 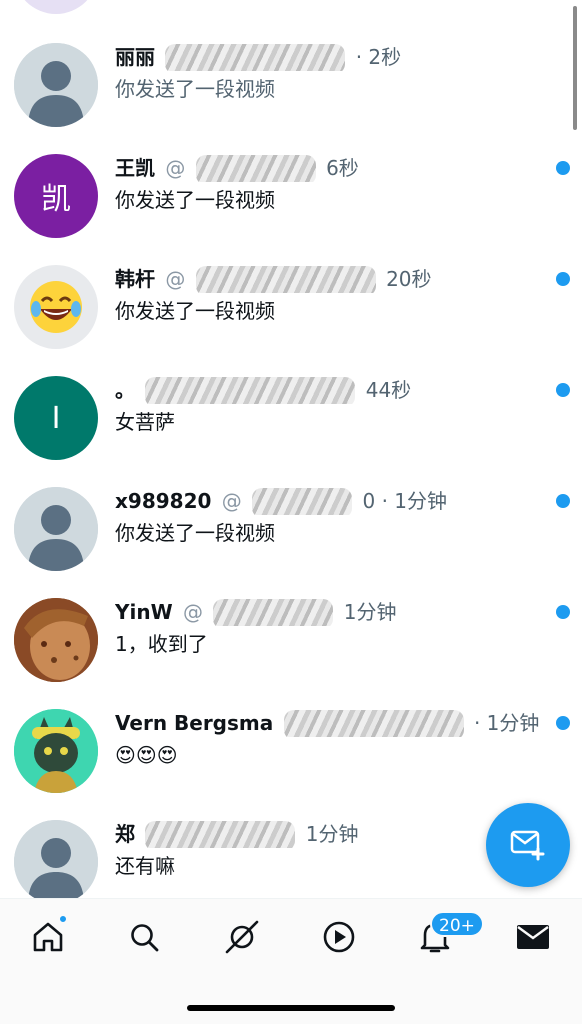 I want to click on name-line: 。 44秒, so click(x=335, y=390).